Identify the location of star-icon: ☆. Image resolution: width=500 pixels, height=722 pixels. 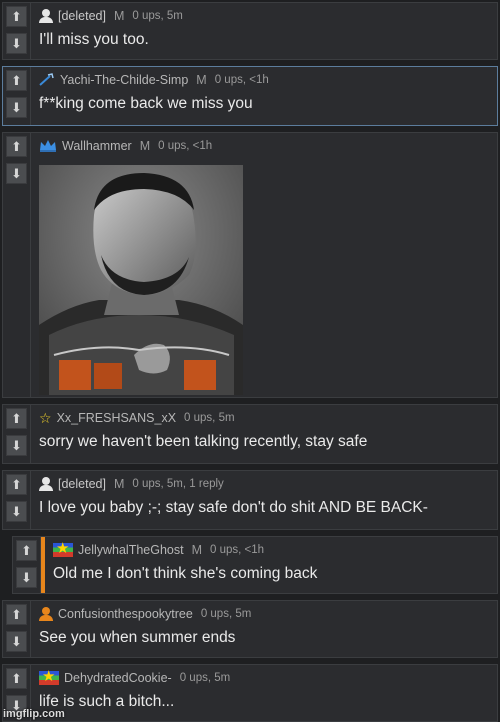
(45, 418).